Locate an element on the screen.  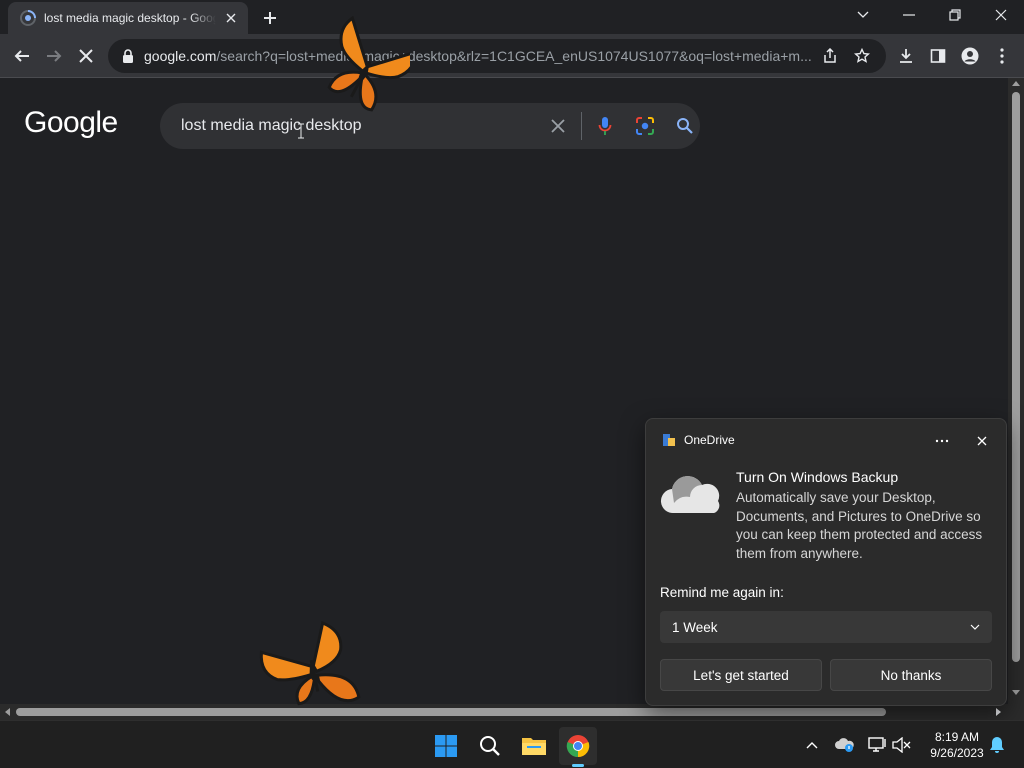
start-button is located at coordinates (446, 746).